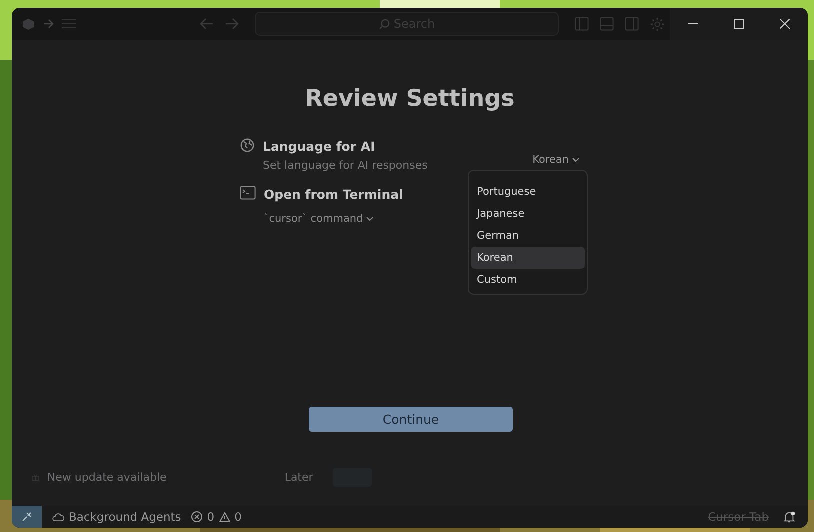 The image size is (814, 532). What do you see at coordinates (319, 146) in the screenshot?
I see `setting-title: Language for AI` at bounding box center [319, 146].